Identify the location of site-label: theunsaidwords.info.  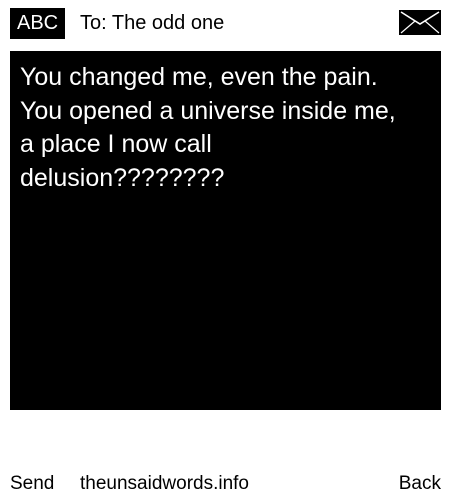
(164, 483).